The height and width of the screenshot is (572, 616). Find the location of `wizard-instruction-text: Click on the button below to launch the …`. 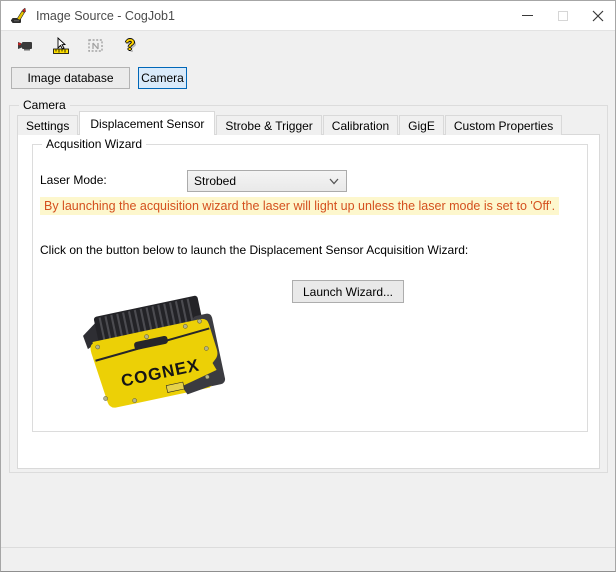

wizard-instruction-text: Click on the button below to launch the … is located at coordinates (254, 250).